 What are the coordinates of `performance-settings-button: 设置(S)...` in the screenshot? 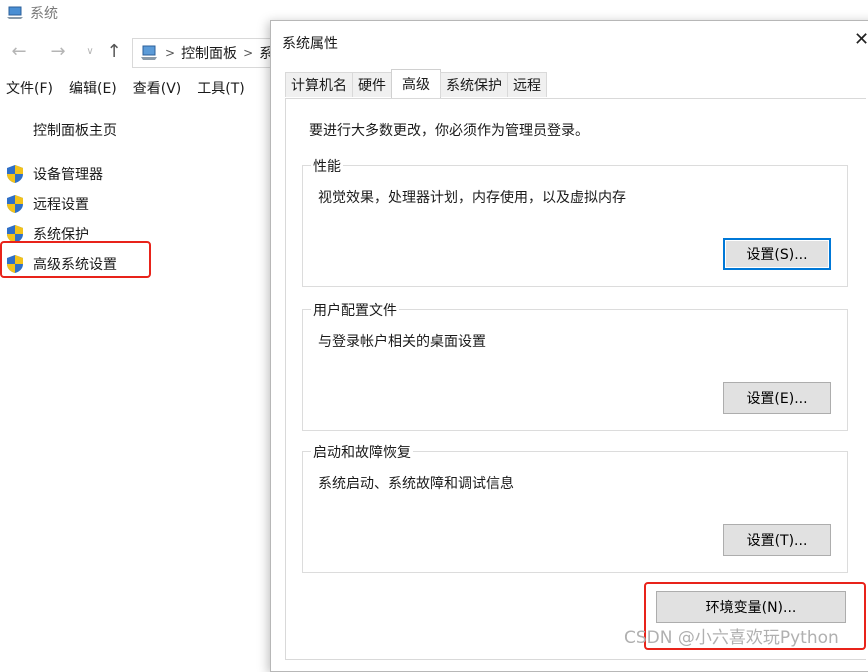 It's located at (777, 254).